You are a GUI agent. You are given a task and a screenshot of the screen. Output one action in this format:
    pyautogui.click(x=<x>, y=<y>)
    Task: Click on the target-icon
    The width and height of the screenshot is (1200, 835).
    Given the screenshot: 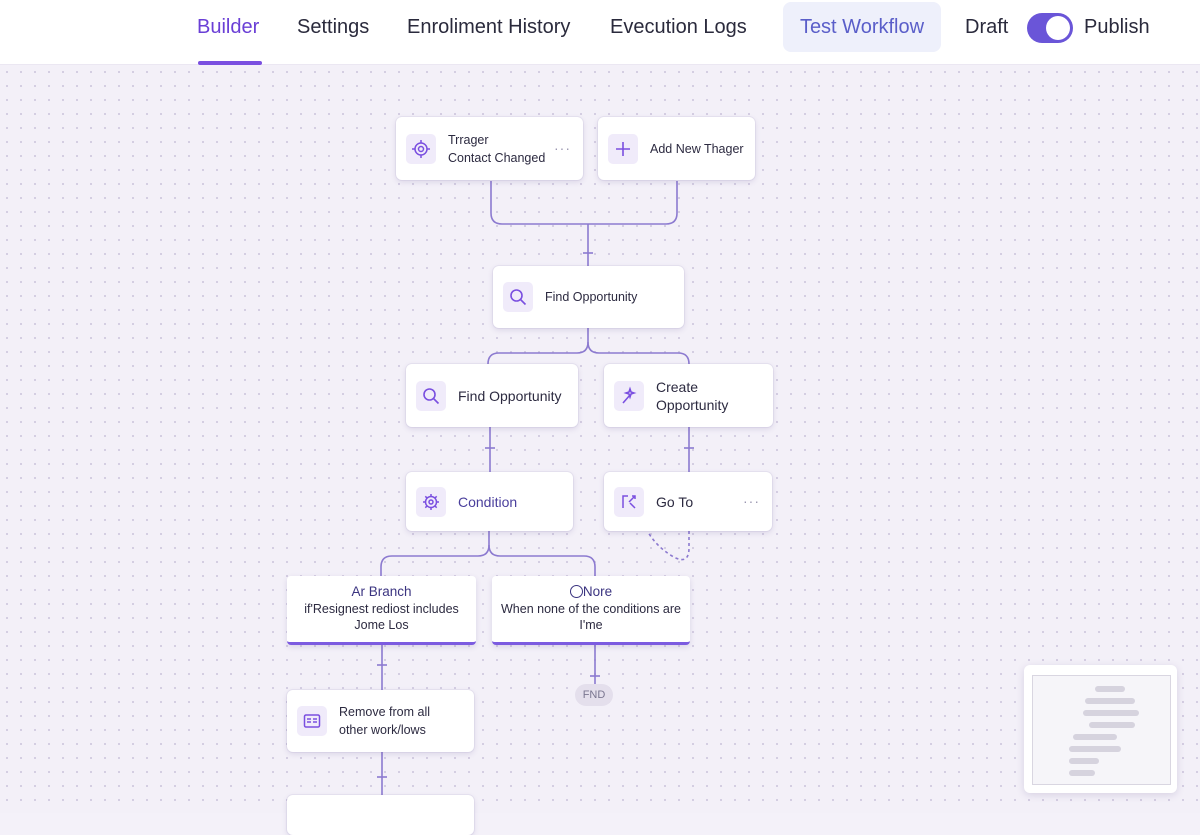 What is the action you would take?
    pyautogui.click(x=421, y=148)
    